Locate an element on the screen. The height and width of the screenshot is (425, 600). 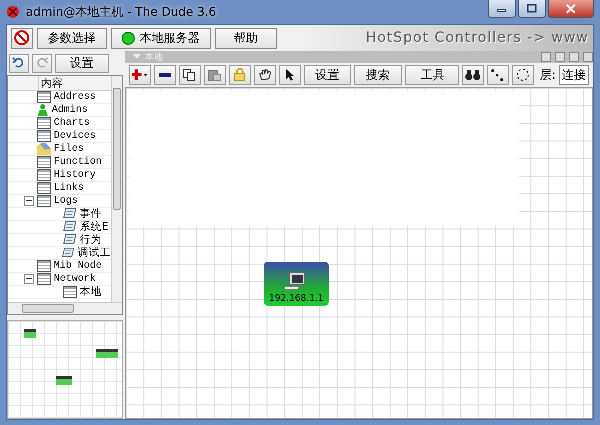
dotted-line-icon is located at coordinates (497, 75).